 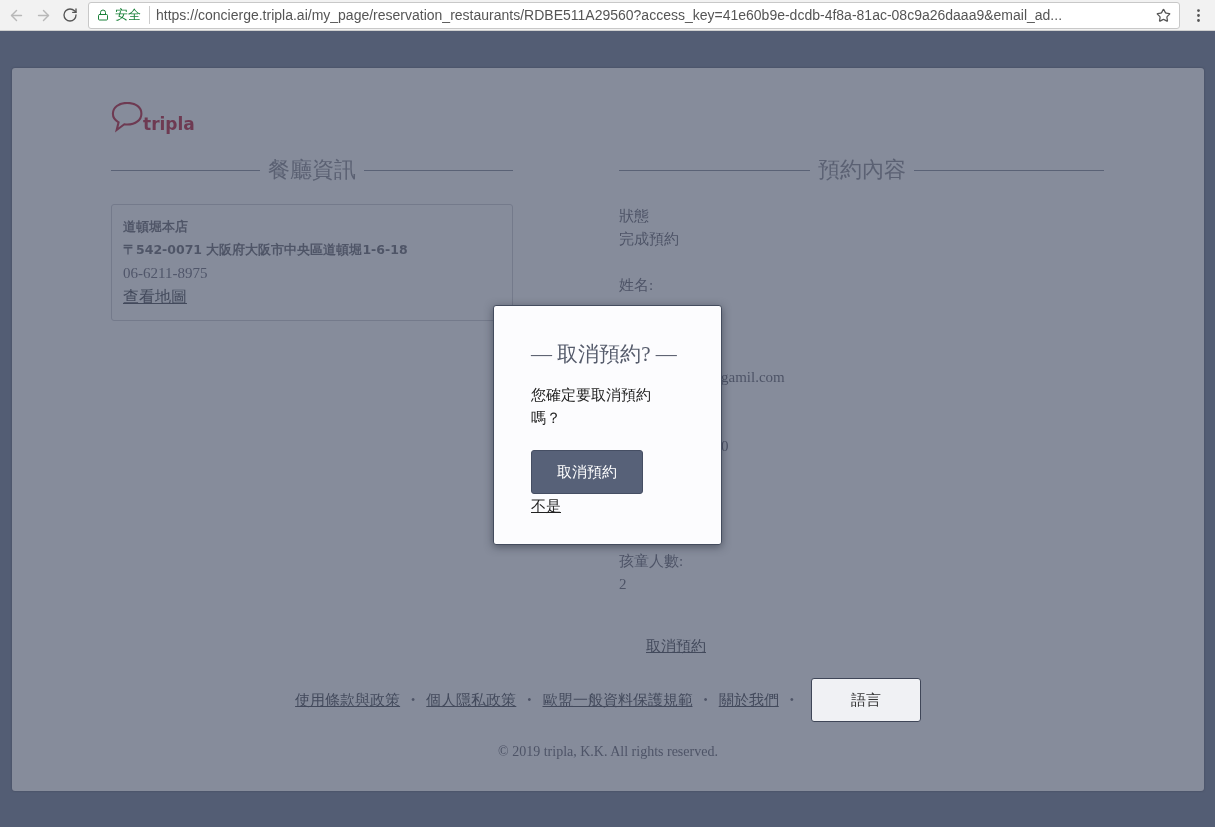 I want to click on detail-text: 2, so click(x=623, y=584).